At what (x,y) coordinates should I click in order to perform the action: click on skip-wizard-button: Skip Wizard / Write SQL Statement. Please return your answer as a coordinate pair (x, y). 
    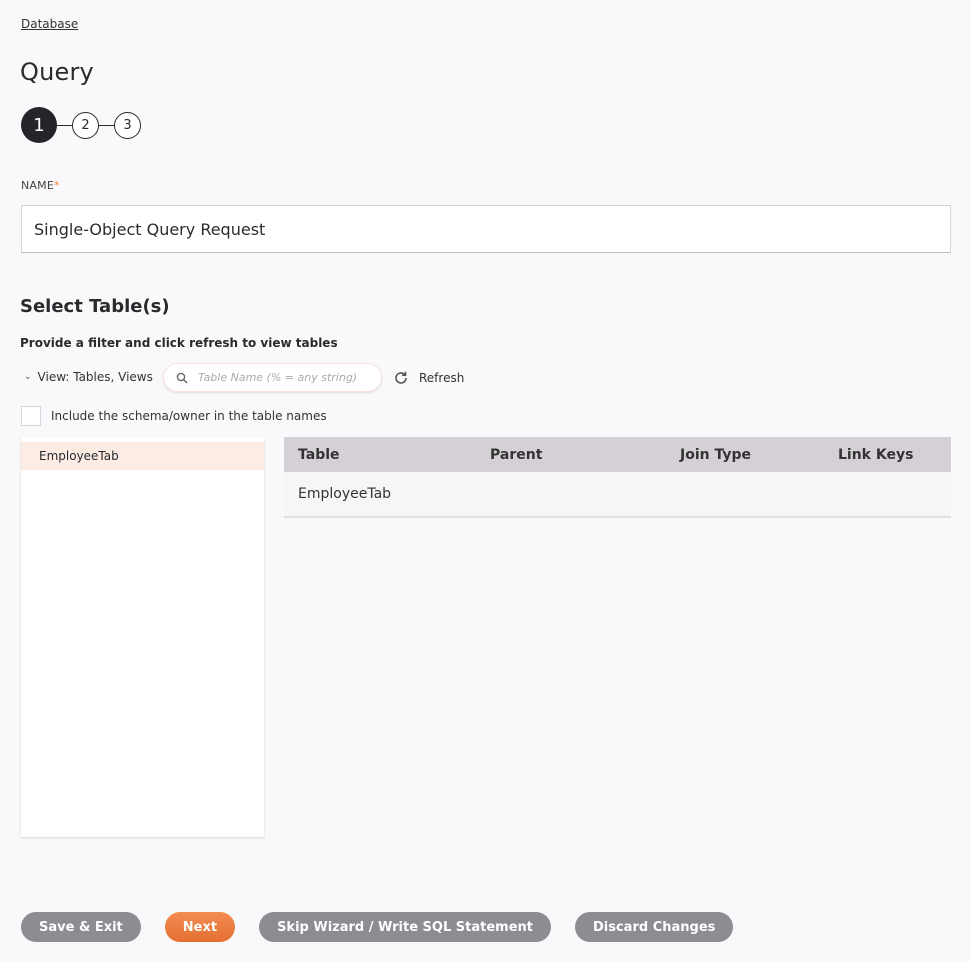
    Looking at the image, I should click on (405, 927).